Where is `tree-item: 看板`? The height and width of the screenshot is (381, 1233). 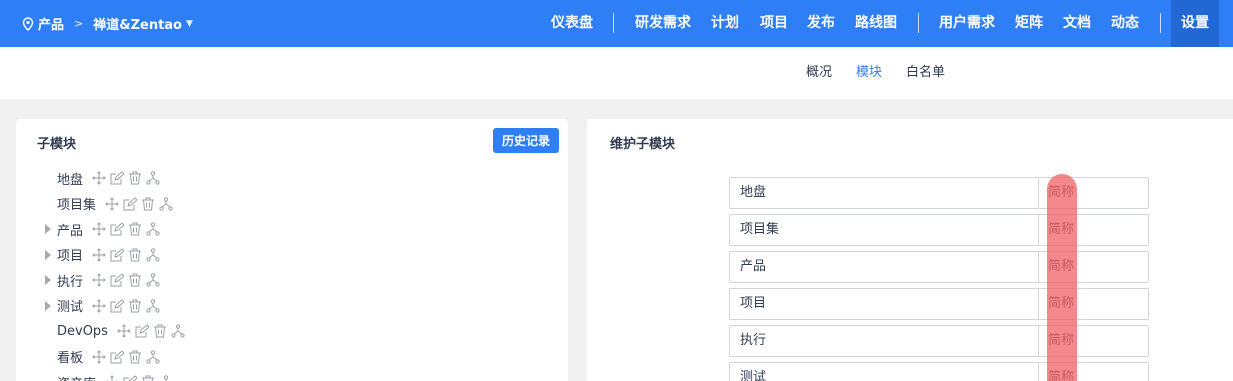
tree-item: 看板 is located at coordinates (110, 357).